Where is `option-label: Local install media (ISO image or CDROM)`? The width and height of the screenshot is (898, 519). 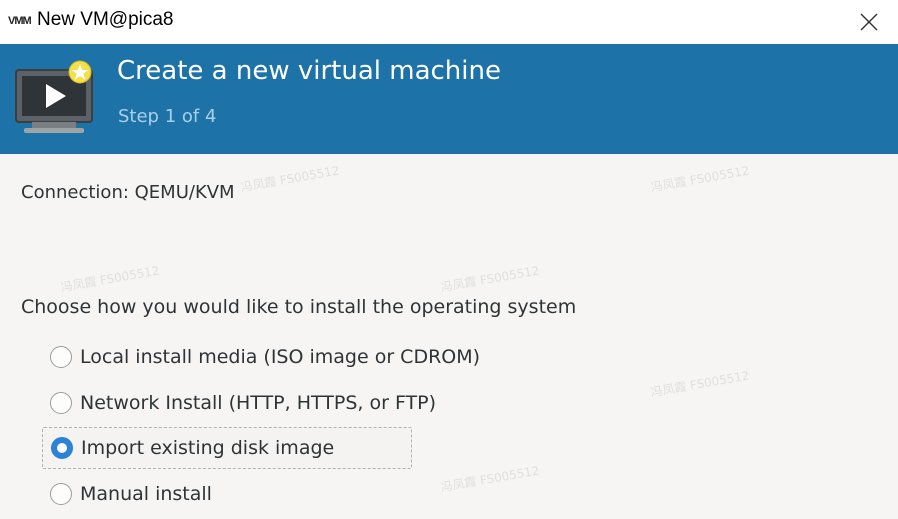
option-label: Local install media (ISO image or CDROM) is located at coordinates (280, 357).